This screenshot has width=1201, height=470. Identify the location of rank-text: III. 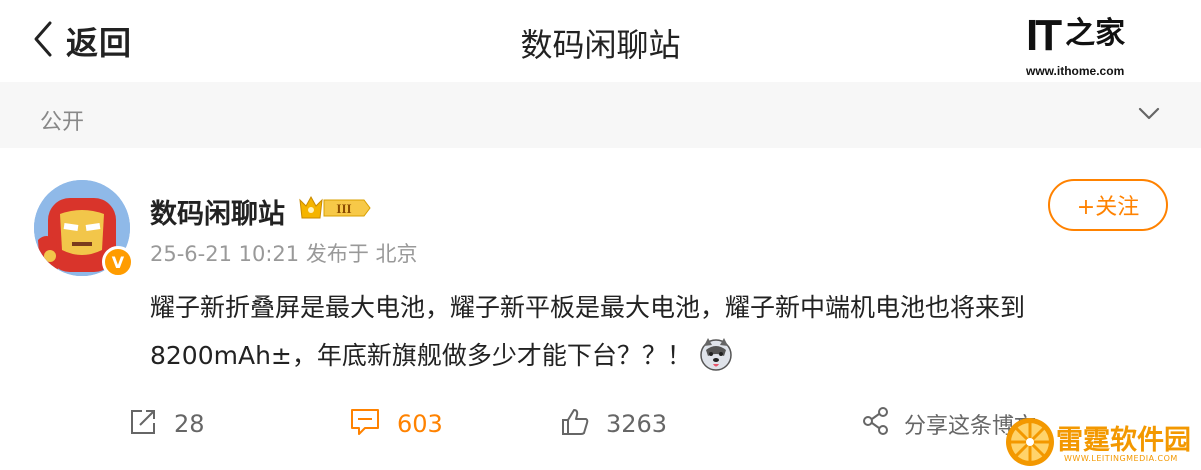
(343, 208).